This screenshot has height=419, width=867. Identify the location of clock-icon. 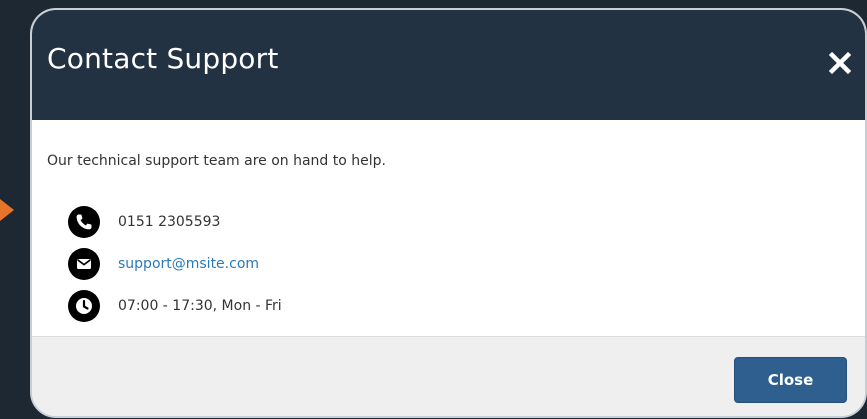
(84, 306).